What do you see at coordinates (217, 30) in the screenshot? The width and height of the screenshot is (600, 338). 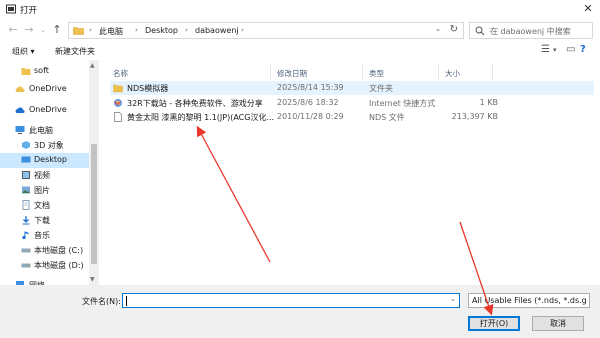 I see `breadcrumb-item: dabaowenj` at bounding box center [217, 30].